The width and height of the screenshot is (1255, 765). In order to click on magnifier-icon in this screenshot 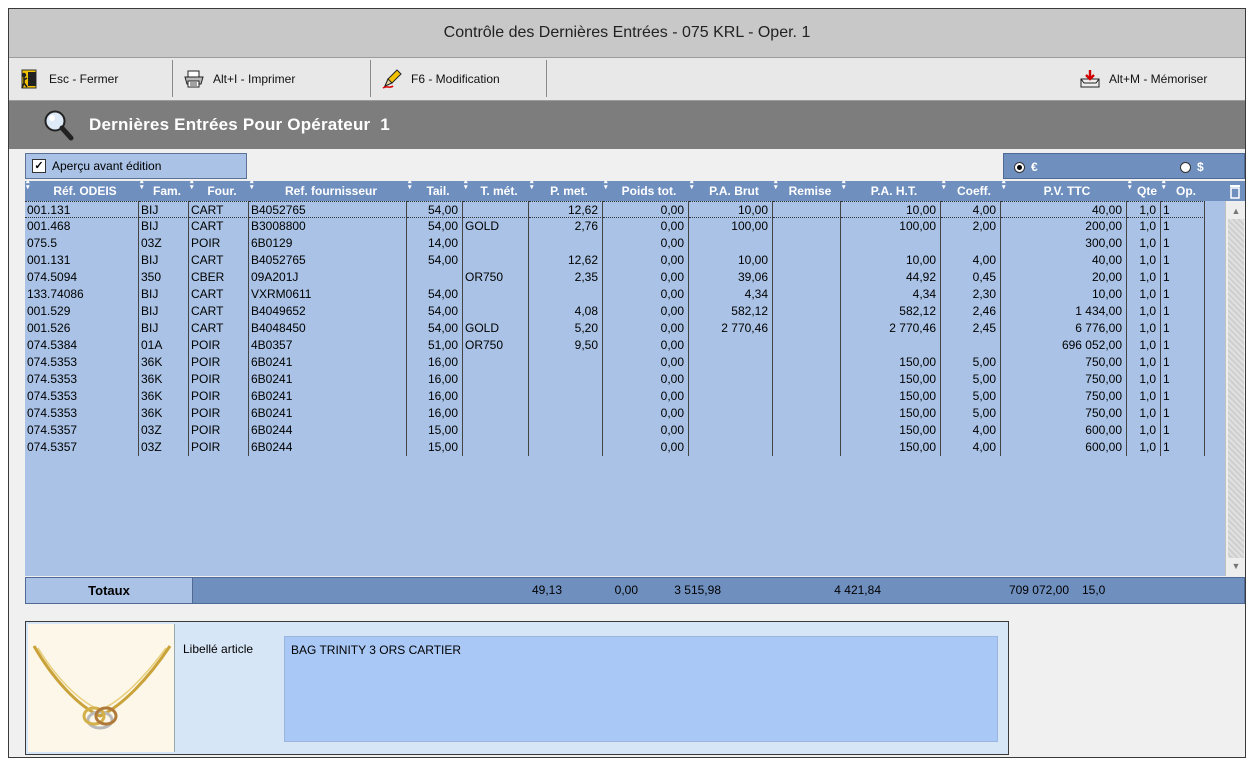, I will do `click(59, 125)`.